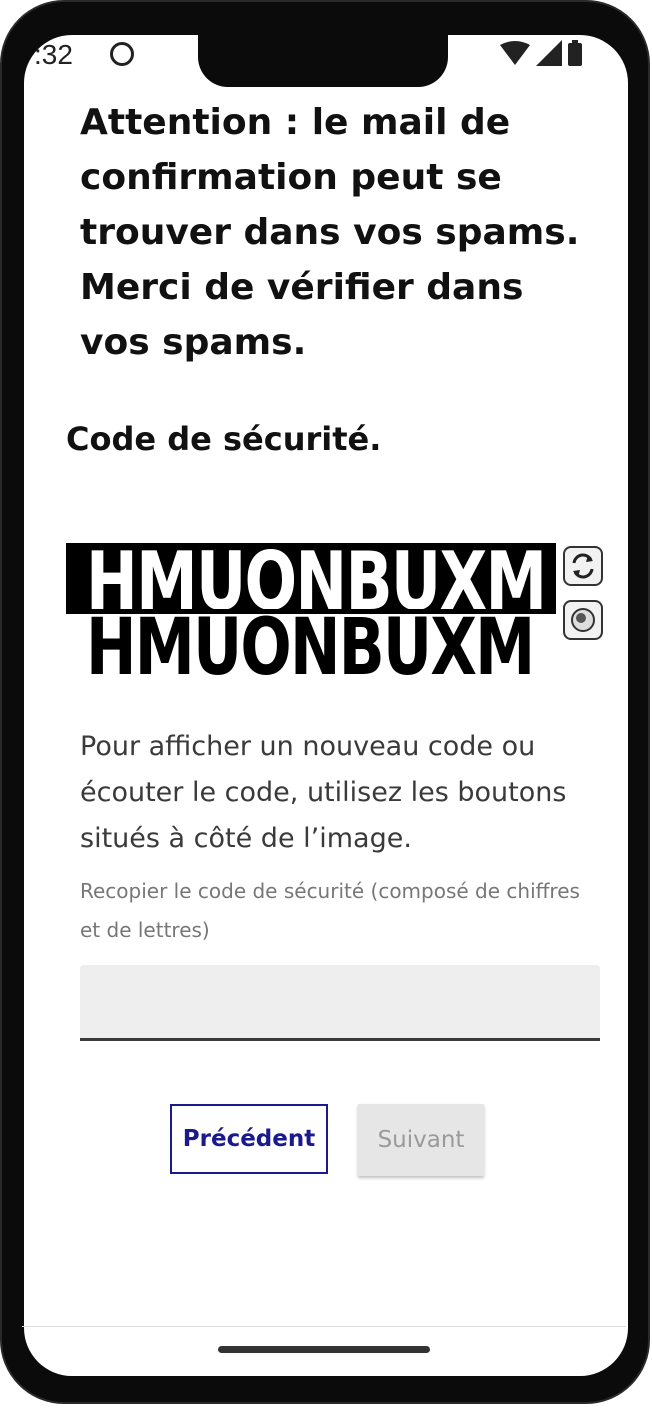 The height and width of the screenshot is (1408, 652). I want to click on status-icons, so click(541, 53).